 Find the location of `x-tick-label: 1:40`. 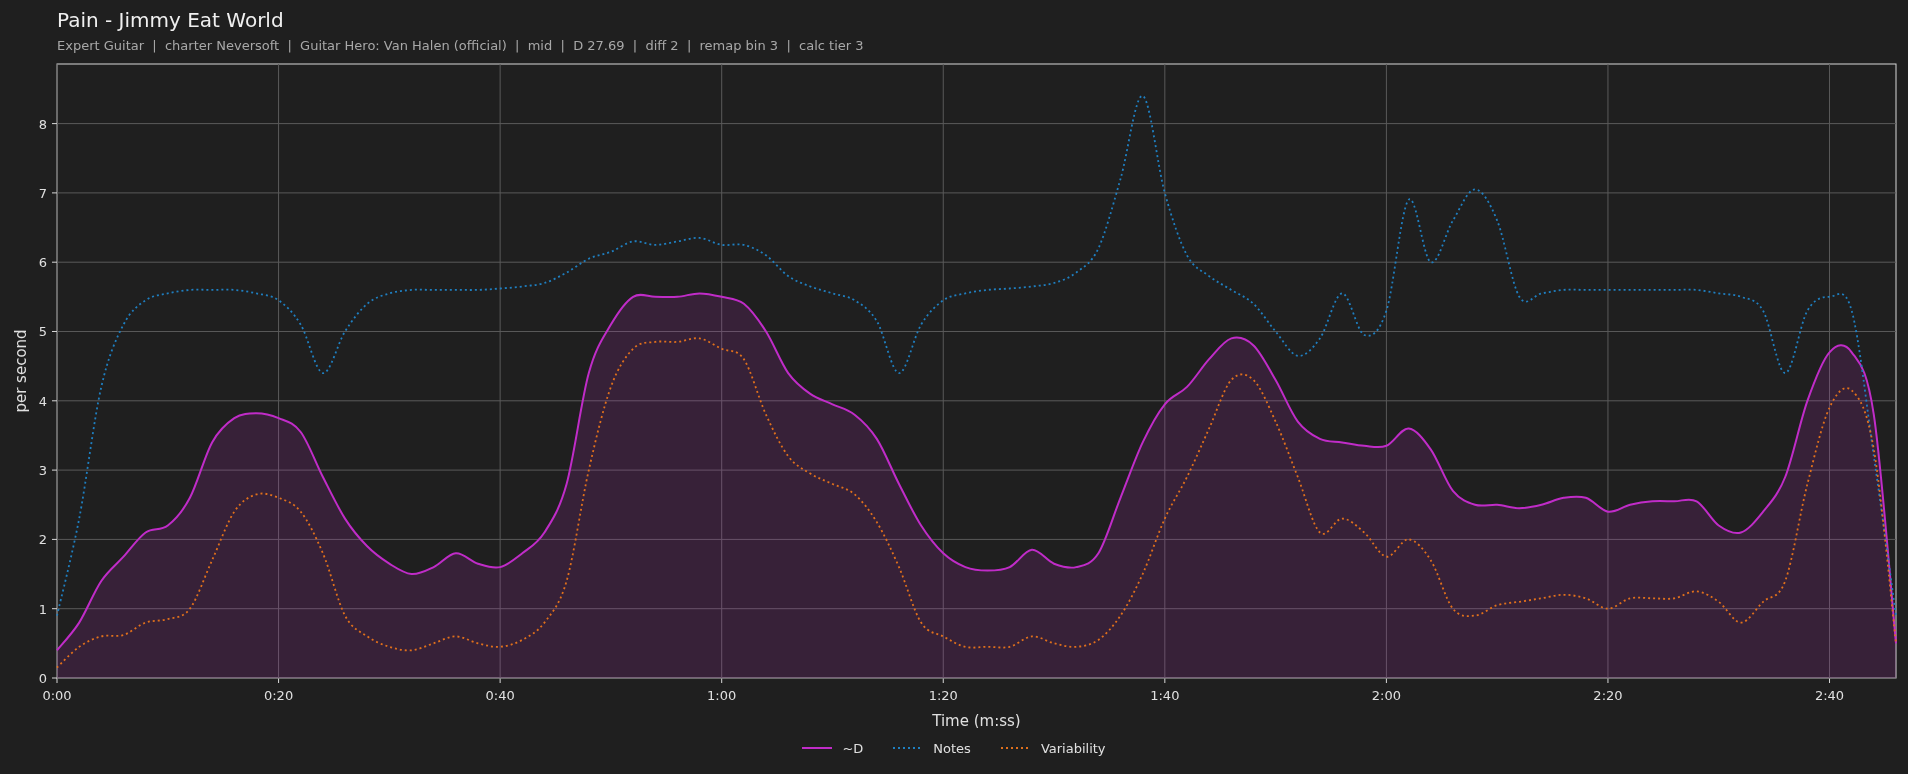

x-tick-label: 1:40 is located at coordinates (1165, 695).